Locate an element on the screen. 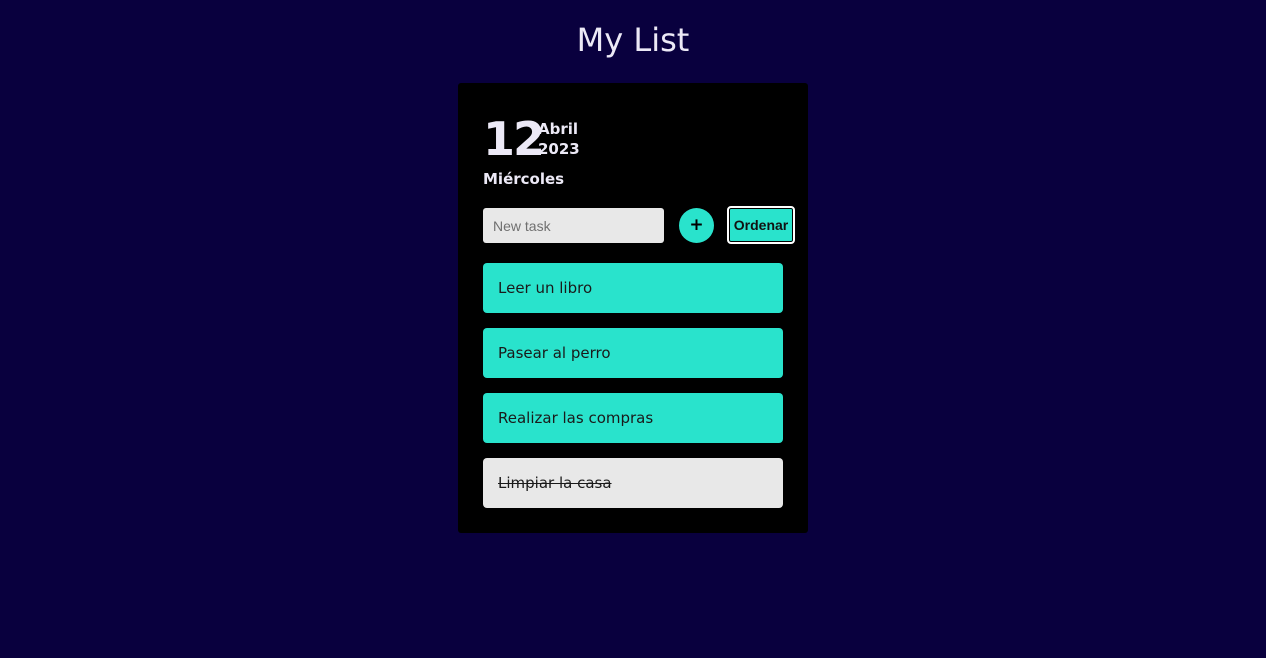 Image resolution: width=1266 pixels, height=658 pixels. date-weekday: Miércoles is located at coordinates (524, 179).